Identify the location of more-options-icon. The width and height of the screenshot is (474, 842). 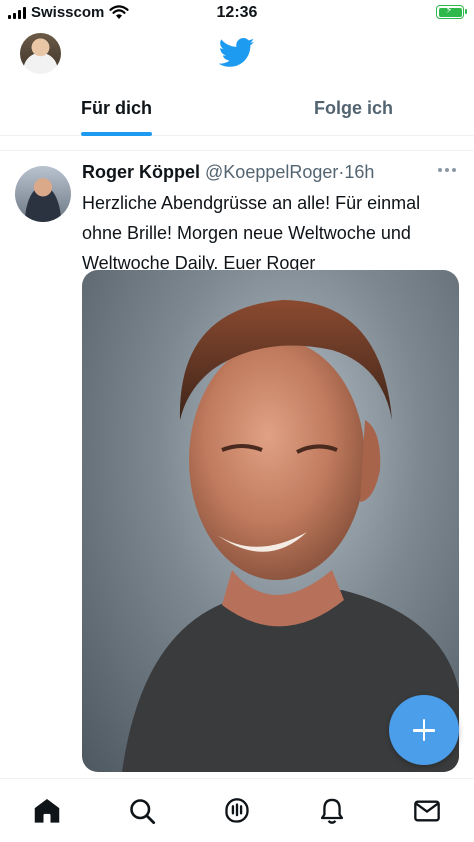
(447, 170).